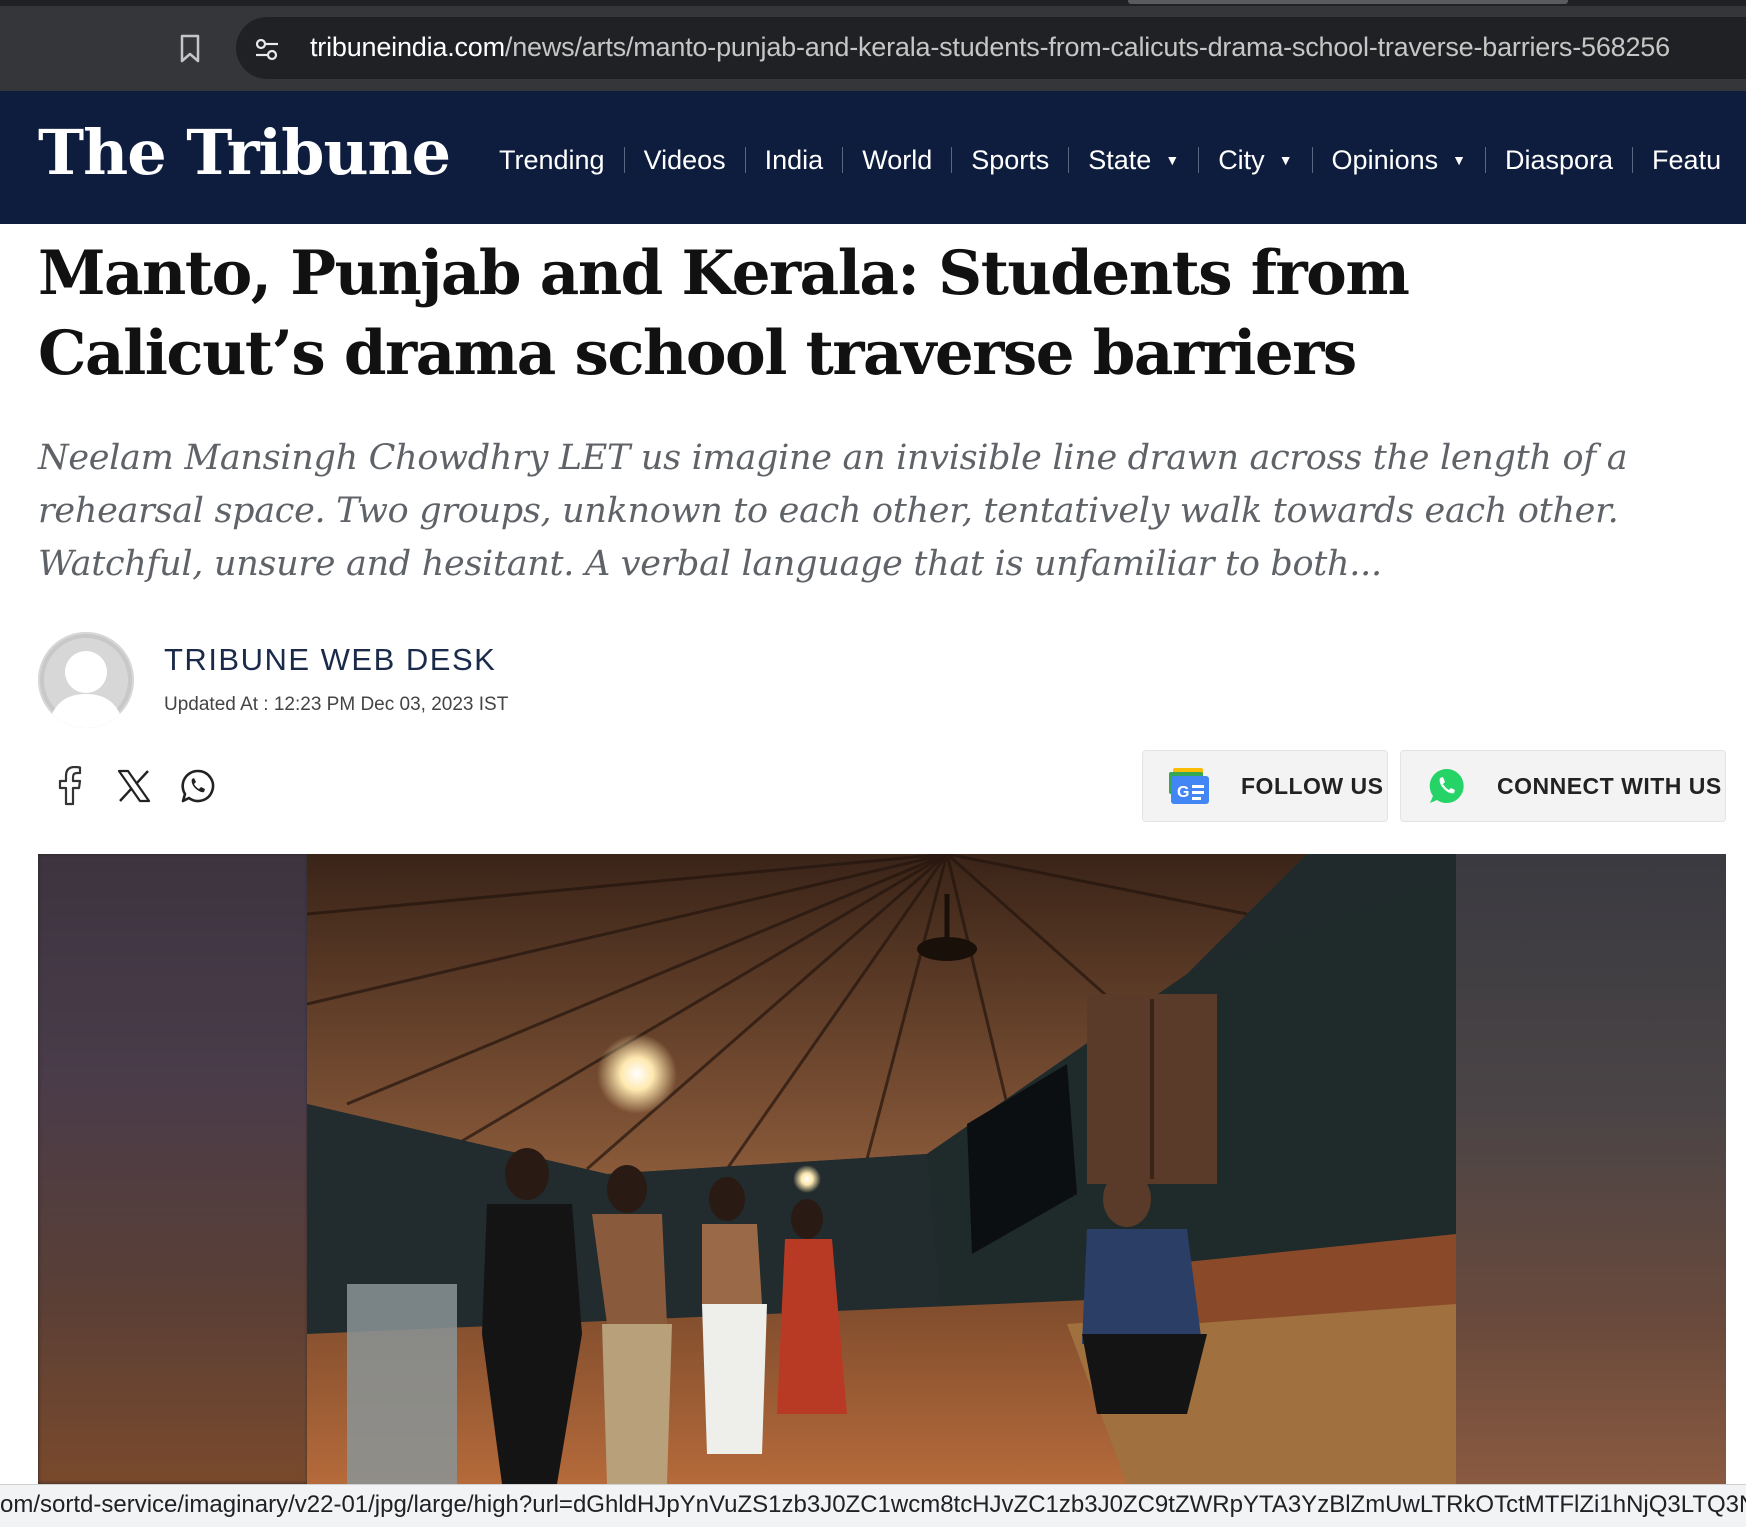  I want to click on whatsapp-green-icon, so click(1447, 786).